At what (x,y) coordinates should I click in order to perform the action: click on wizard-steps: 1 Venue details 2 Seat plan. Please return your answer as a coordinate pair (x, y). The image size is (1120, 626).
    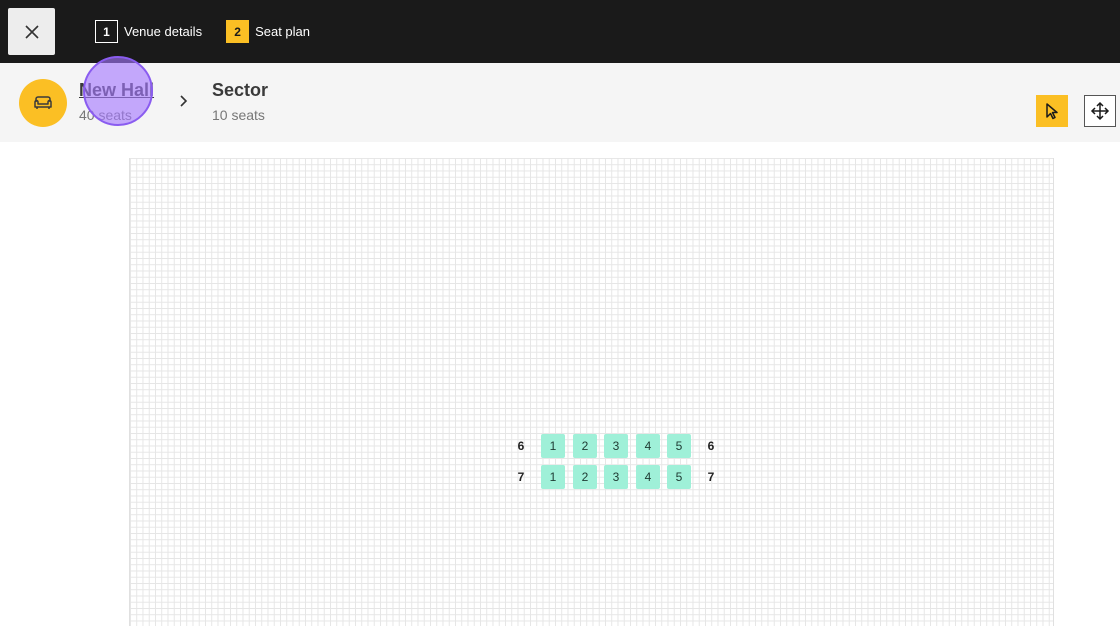
    Looking at the image, I should click on (214, 31).